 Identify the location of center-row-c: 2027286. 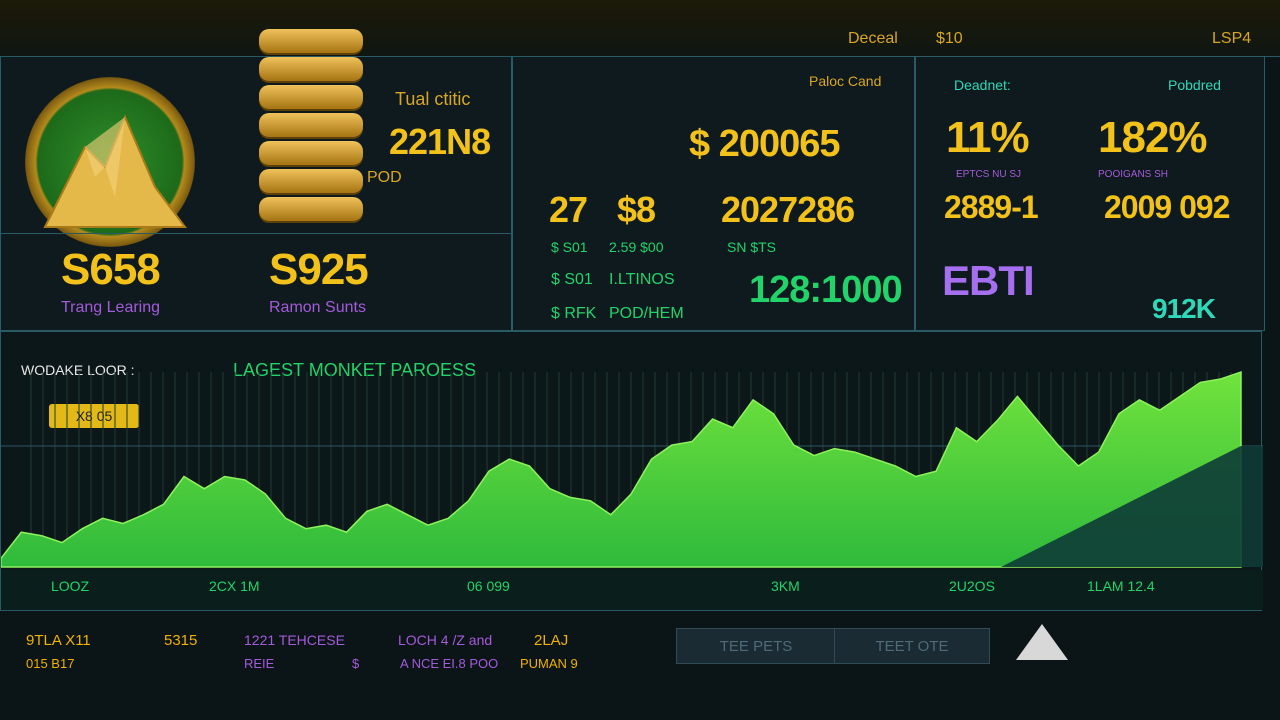
(788, 209).